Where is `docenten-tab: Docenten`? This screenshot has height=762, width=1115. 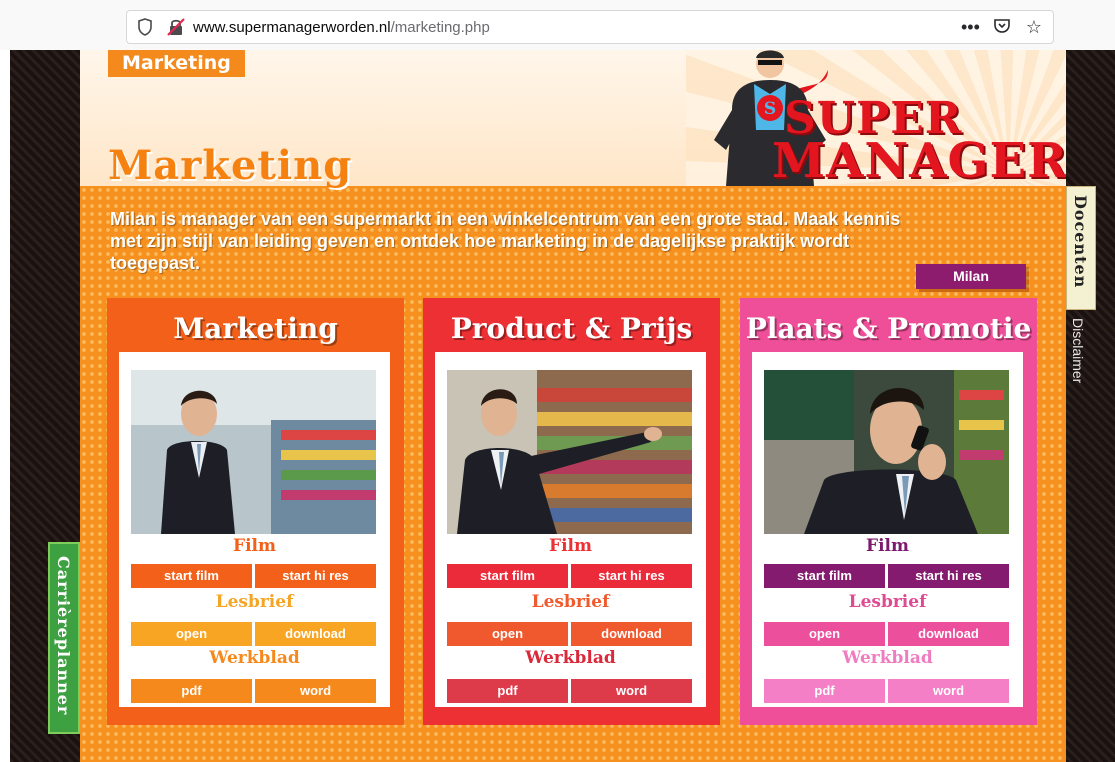 docenten-tab: Docenten is located at coordinates (1081, 248).